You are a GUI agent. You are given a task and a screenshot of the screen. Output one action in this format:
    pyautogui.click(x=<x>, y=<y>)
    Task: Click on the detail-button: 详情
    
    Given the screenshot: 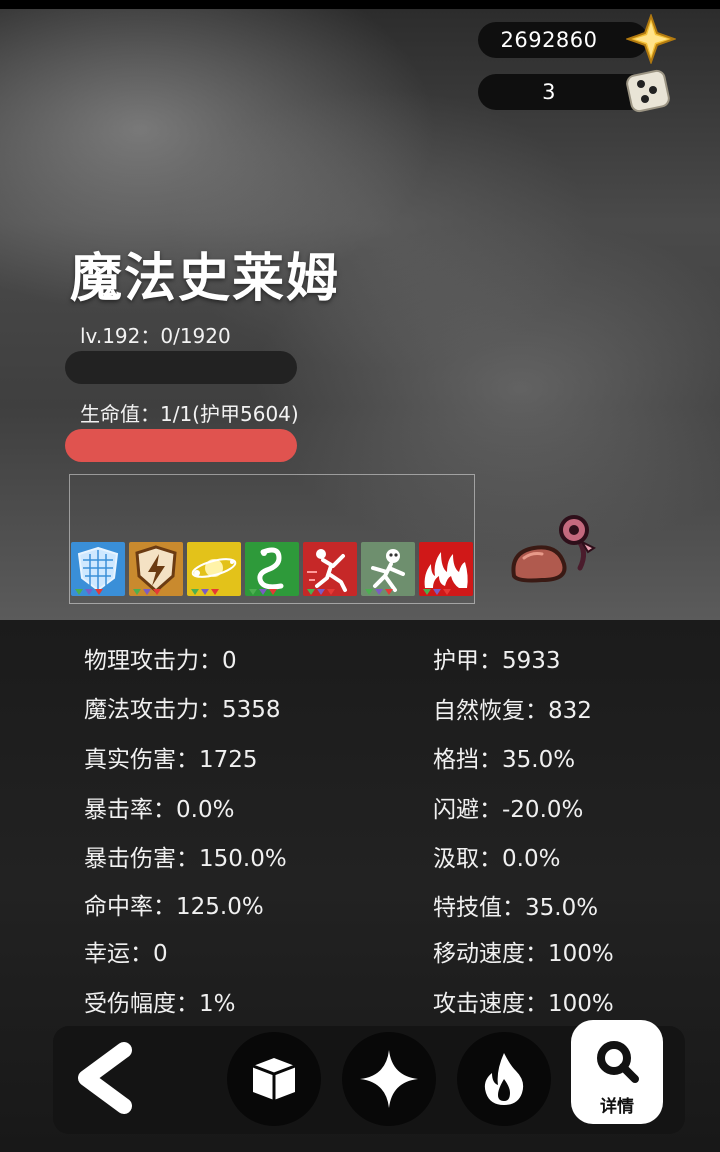 What is the action you would take?
    pyautogui.click(x=617, y=1072)
    